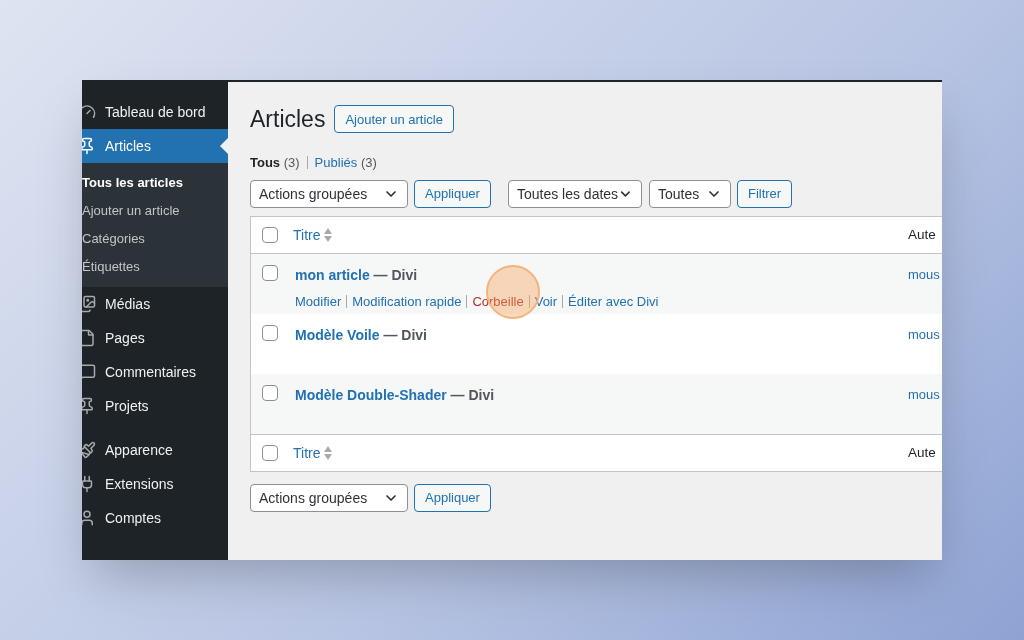  Describe the element at coordinates (155, 304) in the screenshot. I see `sidebar-item: Médias` at that location.